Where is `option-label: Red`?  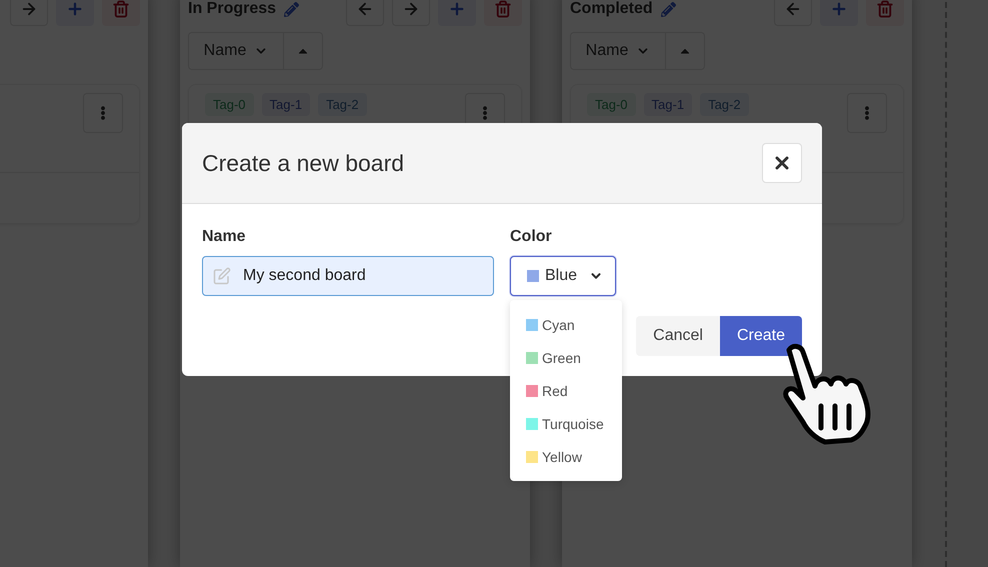 option-label: Red is located at coordinates (555, 390).